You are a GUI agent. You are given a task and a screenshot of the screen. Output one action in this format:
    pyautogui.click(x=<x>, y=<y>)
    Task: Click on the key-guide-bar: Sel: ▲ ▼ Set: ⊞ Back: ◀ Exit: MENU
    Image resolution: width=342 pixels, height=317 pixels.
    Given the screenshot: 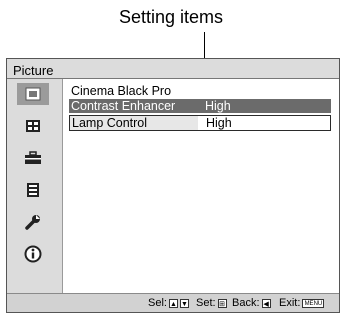 What is the action you would take?
    pyautogui.click(x=173, y=302)
    